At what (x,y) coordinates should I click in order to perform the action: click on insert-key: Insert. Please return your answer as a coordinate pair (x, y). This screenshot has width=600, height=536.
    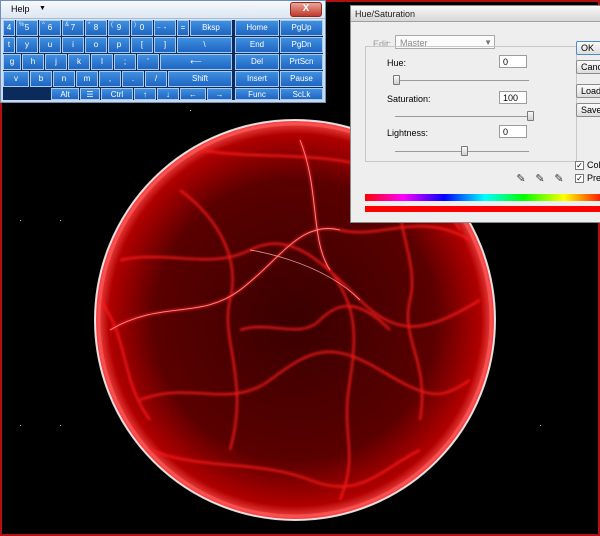
    Looking at the image, I should click on (257, 79).